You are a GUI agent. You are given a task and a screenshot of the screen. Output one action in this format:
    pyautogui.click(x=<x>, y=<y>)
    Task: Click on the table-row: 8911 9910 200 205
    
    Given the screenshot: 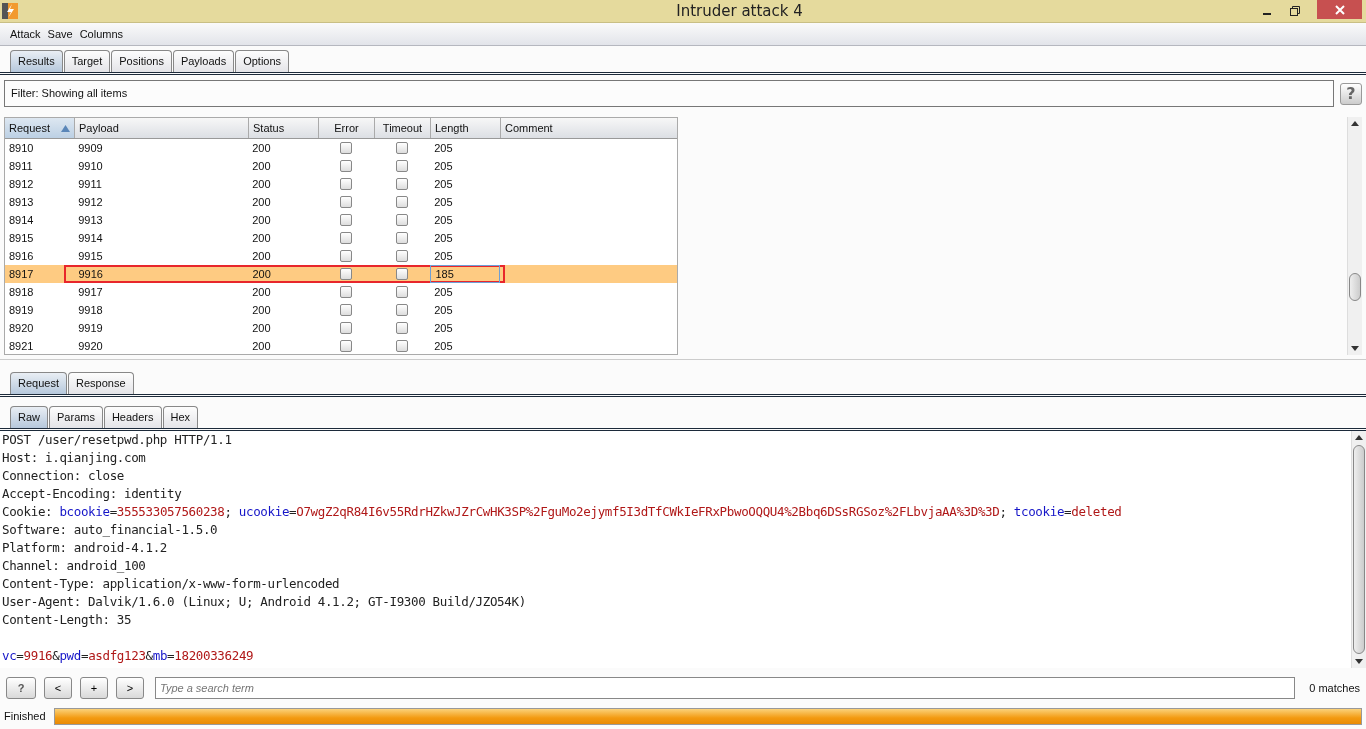 What is the action you would take?
    pyautogui.click(x=341, y=166)
    